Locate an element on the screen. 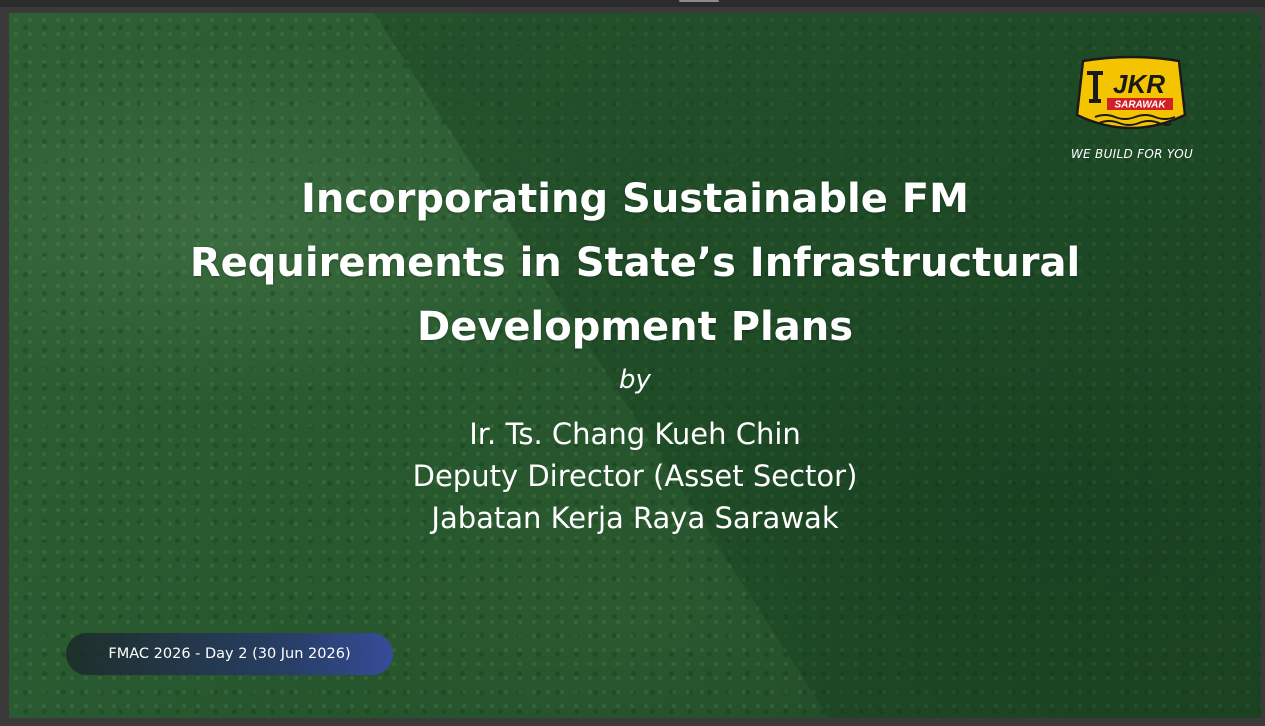 The image size is (1265, 726). presenter-position: Deputy Director (Asset Sector) is located at coordinates (635, 476).